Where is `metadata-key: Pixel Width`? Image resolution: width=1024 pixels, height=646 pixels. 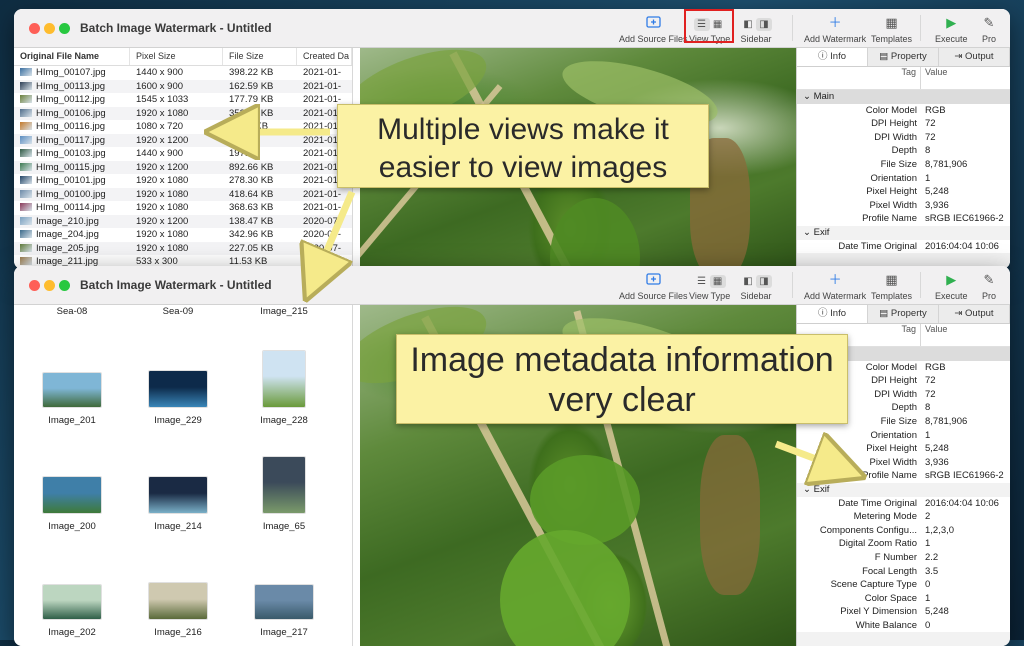
metadata-key: Pixel Width is located at coordinates (893, 462).